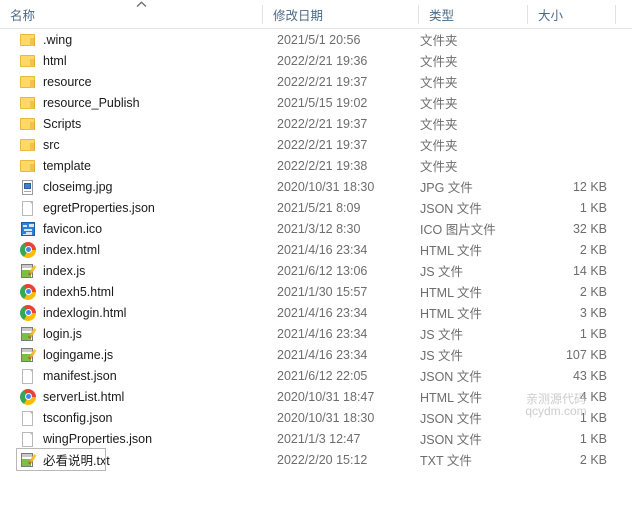 The width and height of the screenshot is (632, 531). I want to click on file-name-label: closeimg.jpg, so click(78, 186).